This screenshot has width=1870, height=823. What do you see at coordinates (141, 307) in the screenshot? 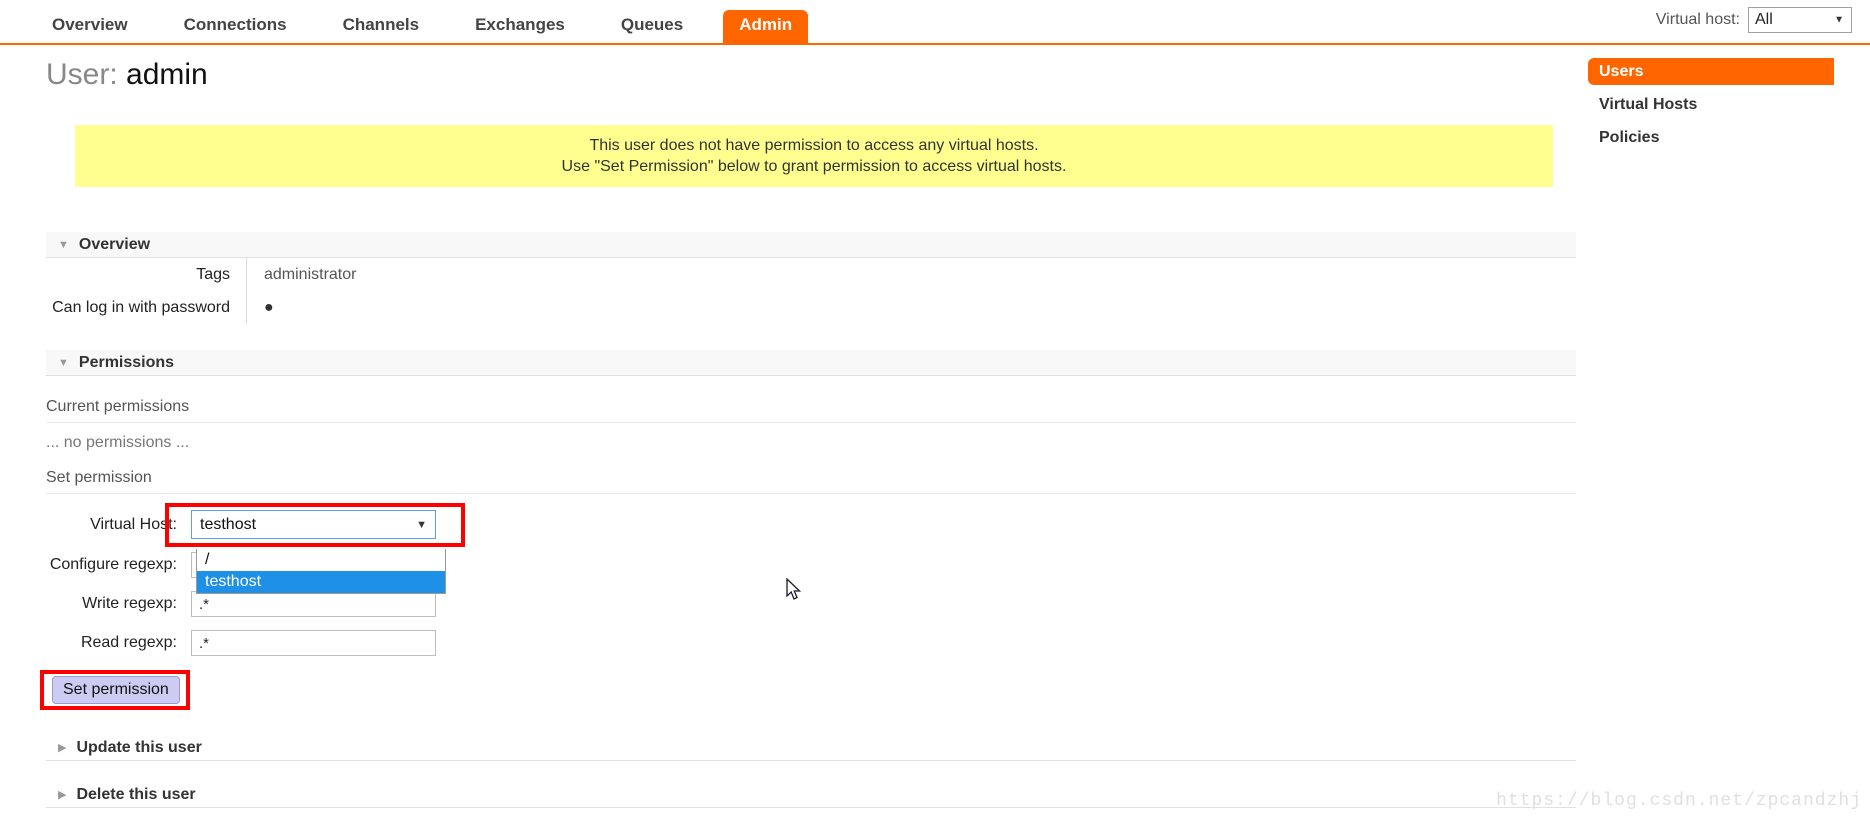
I see `overview-key-password: Can log in with password` at bounding box center [141, 307].